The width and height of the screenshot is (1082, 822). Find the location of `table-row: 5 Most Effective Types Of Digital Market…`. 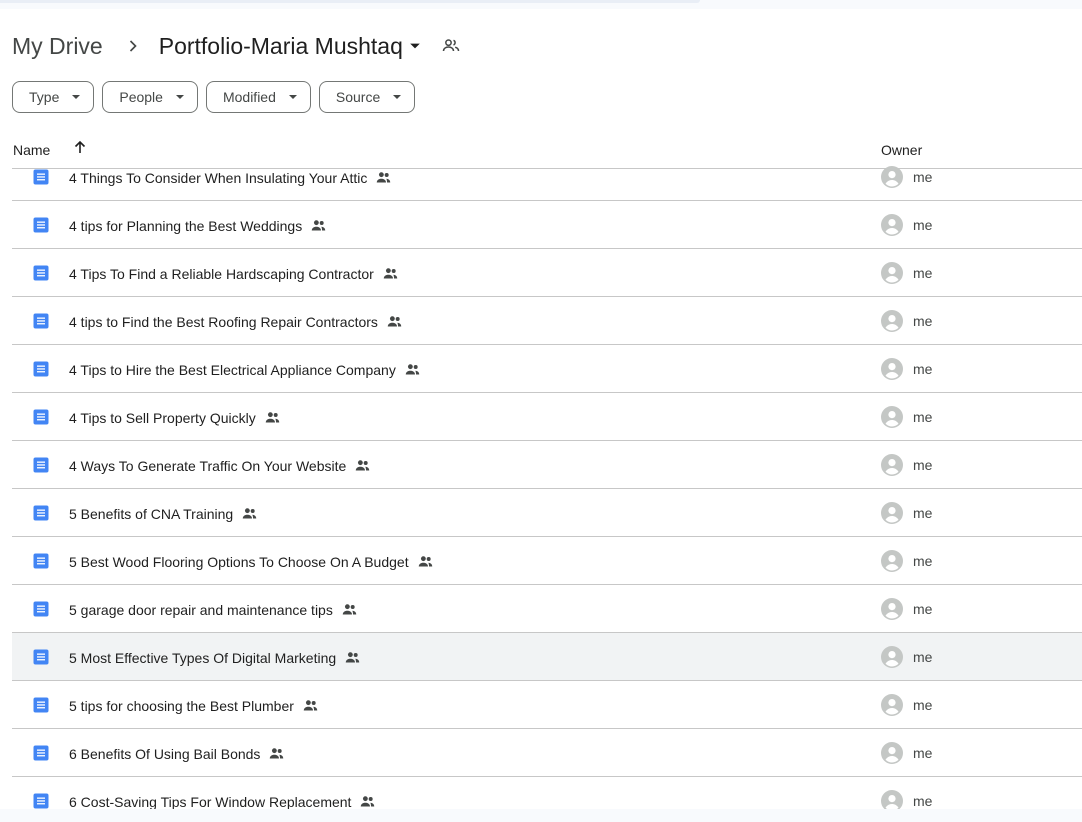

table-row: 5 Most Effective Types Of Digital Market… is located at coordinates (547, 657).